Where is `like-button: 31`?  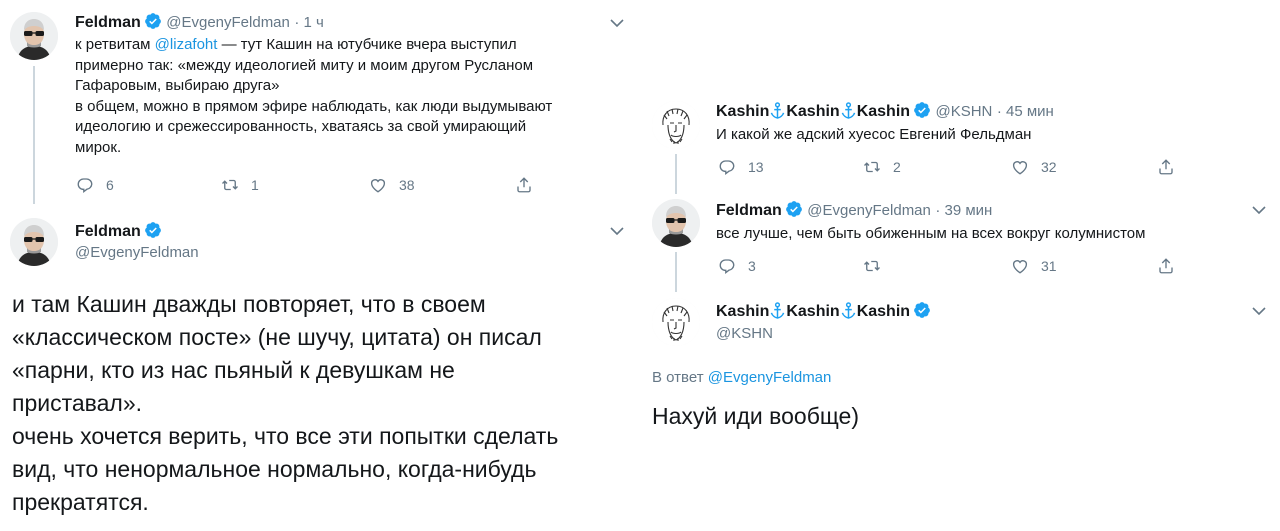 like-button: 31 is located at coordinates (1084, 266).